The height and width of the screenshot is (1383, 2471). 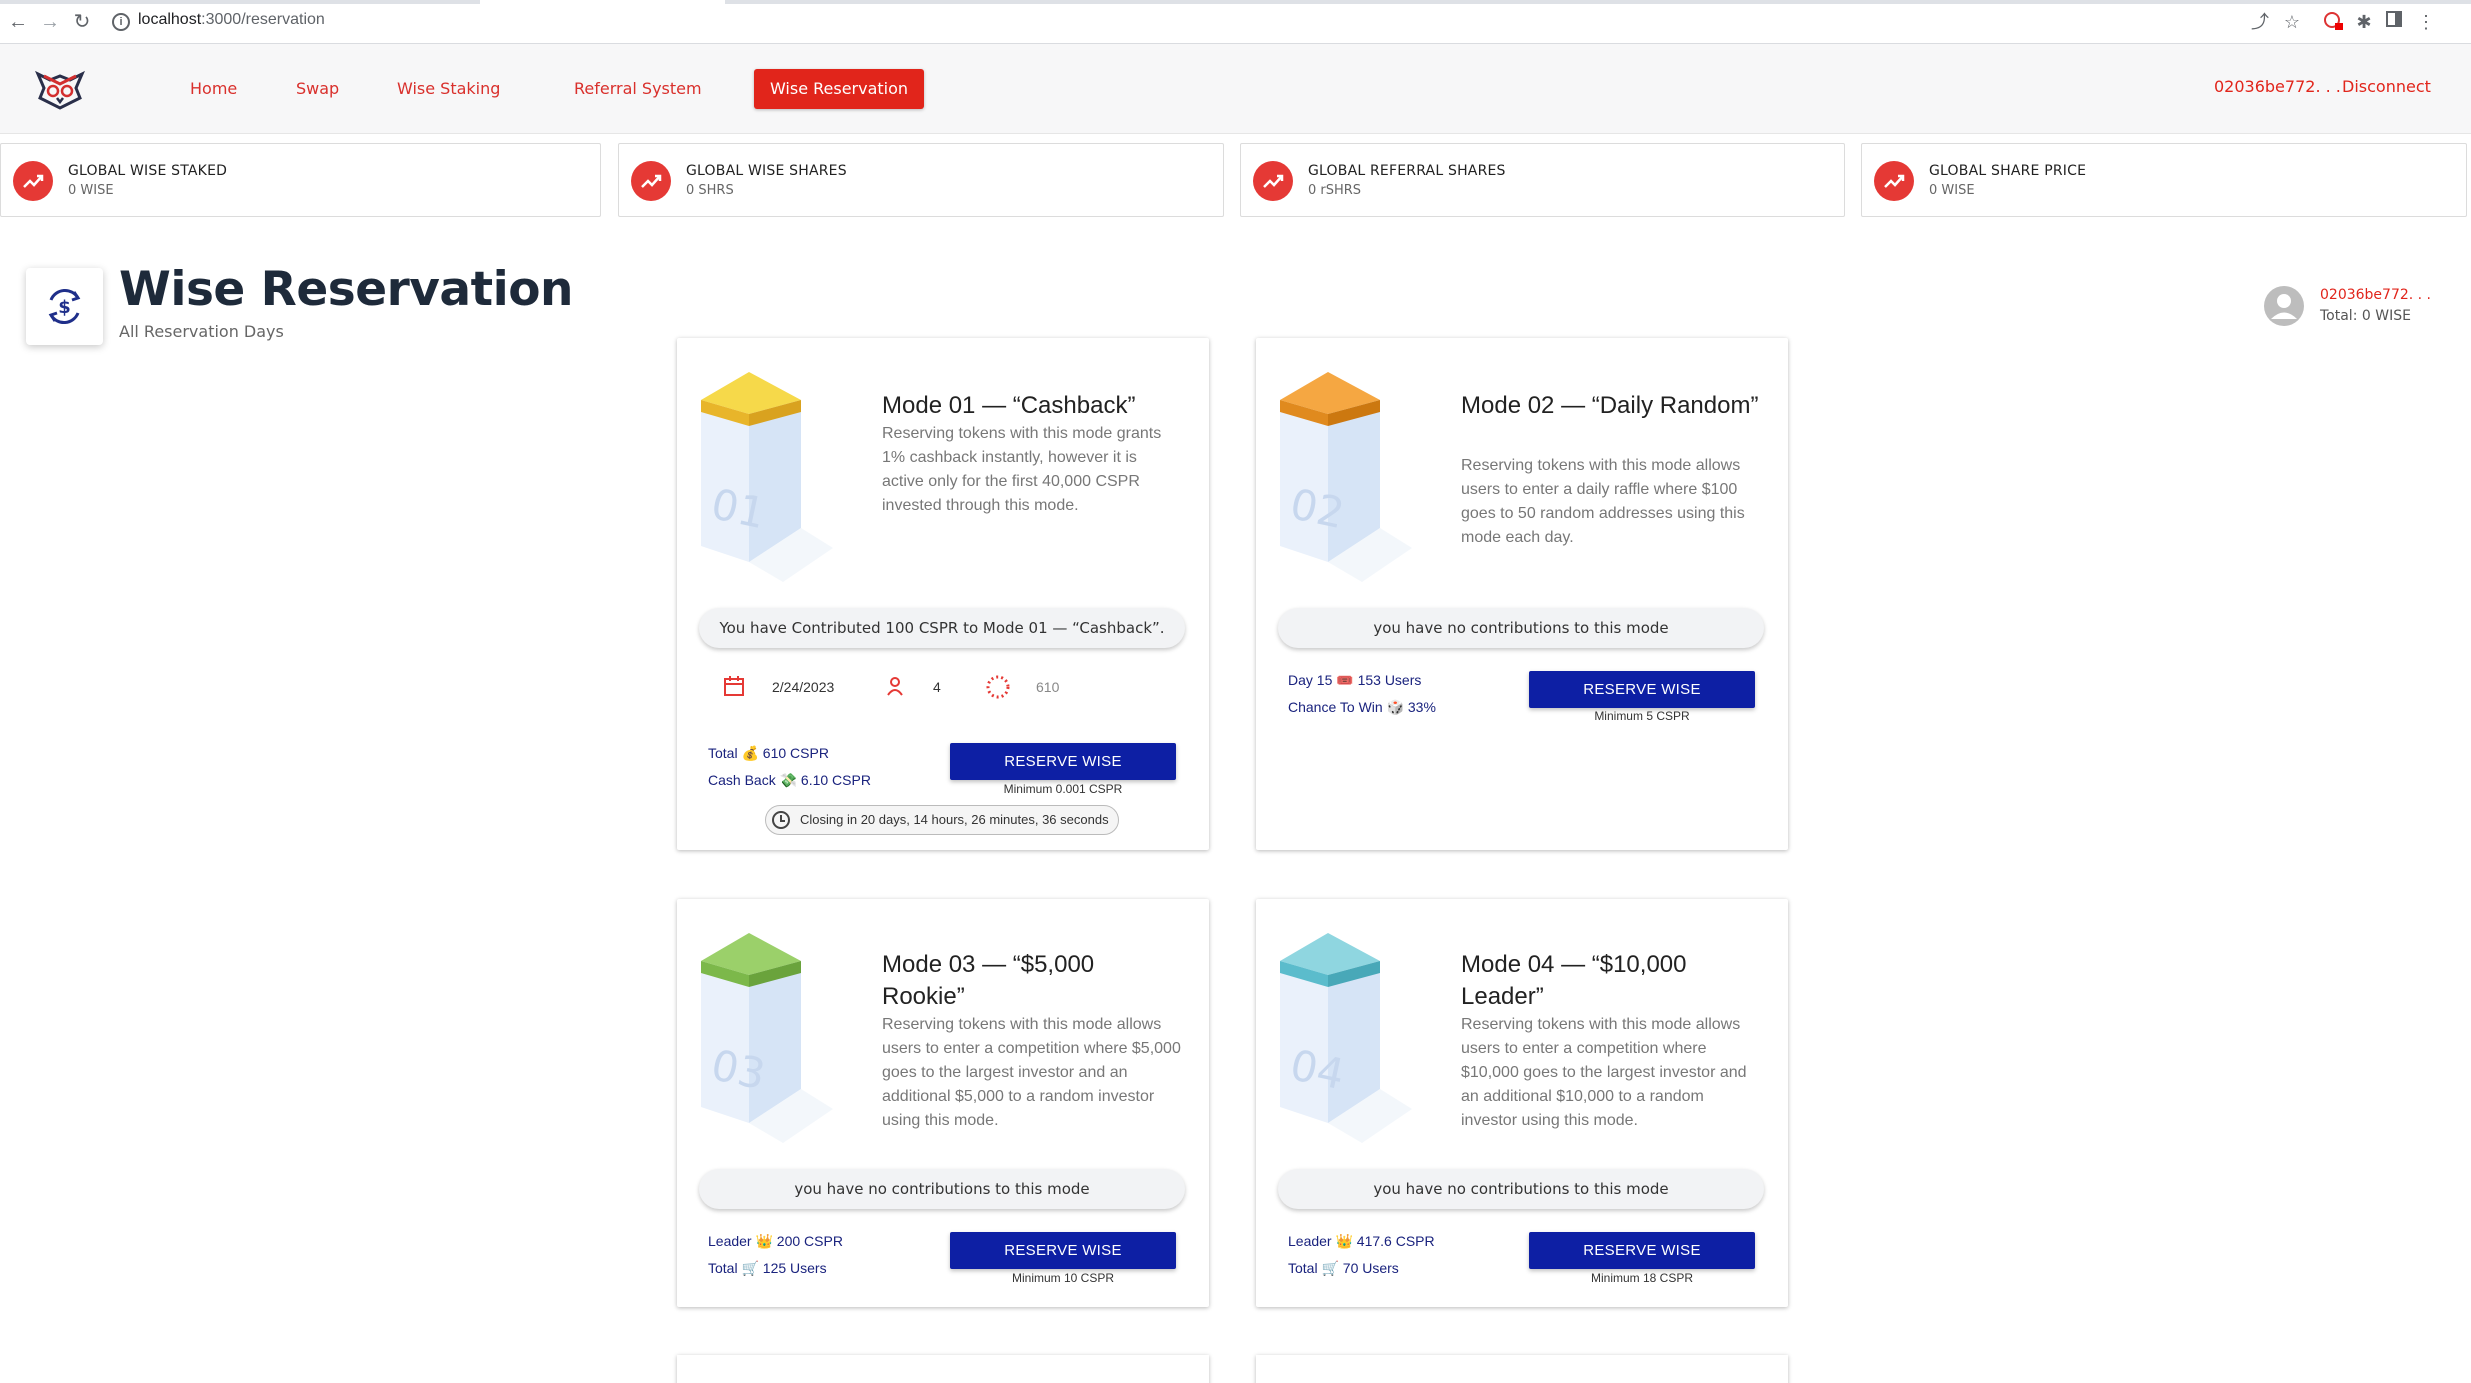 I want to click on wallet-address: 02036be772. . ., so click(x=2277, y=86).